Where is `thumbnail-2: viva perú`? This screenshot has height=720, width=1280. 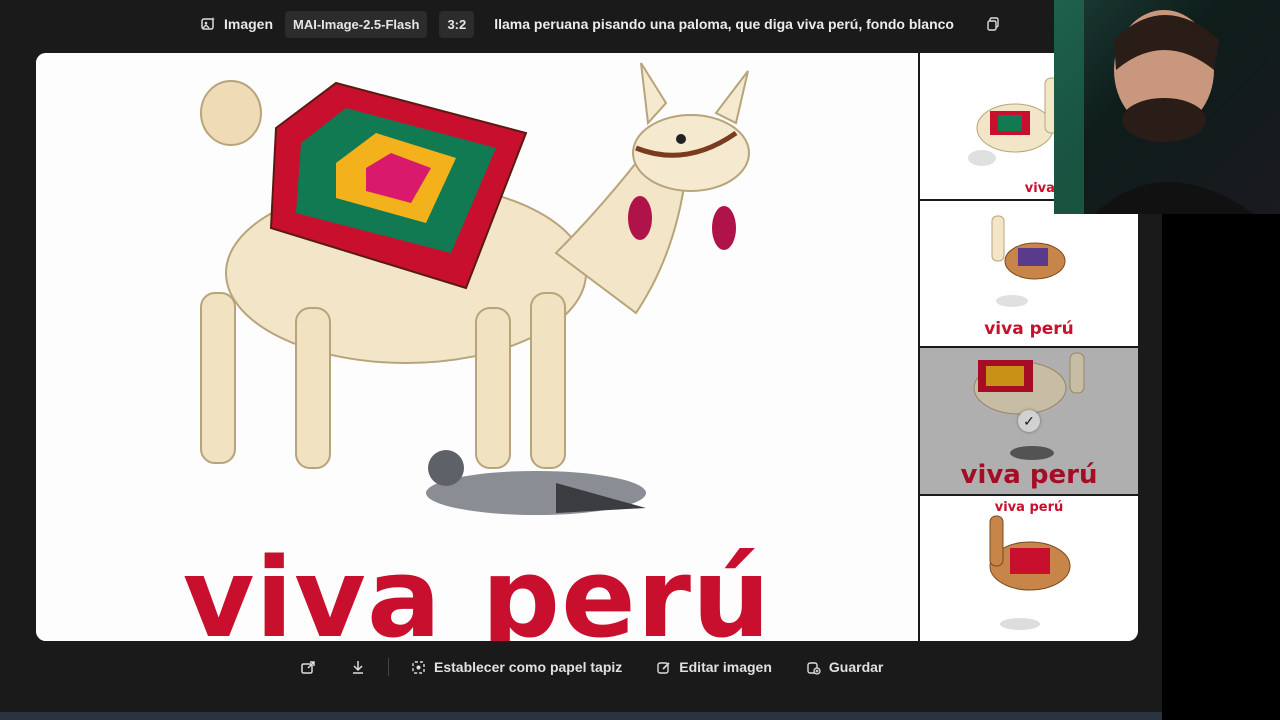
thumbnail-2: viva perú is located at coordinates (1029, 273).